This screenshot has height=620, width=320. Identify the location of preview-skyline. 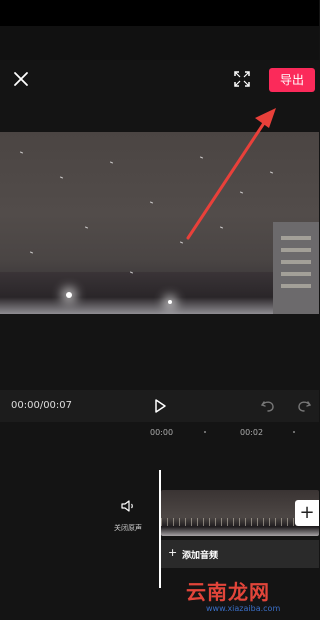
(159, 293).